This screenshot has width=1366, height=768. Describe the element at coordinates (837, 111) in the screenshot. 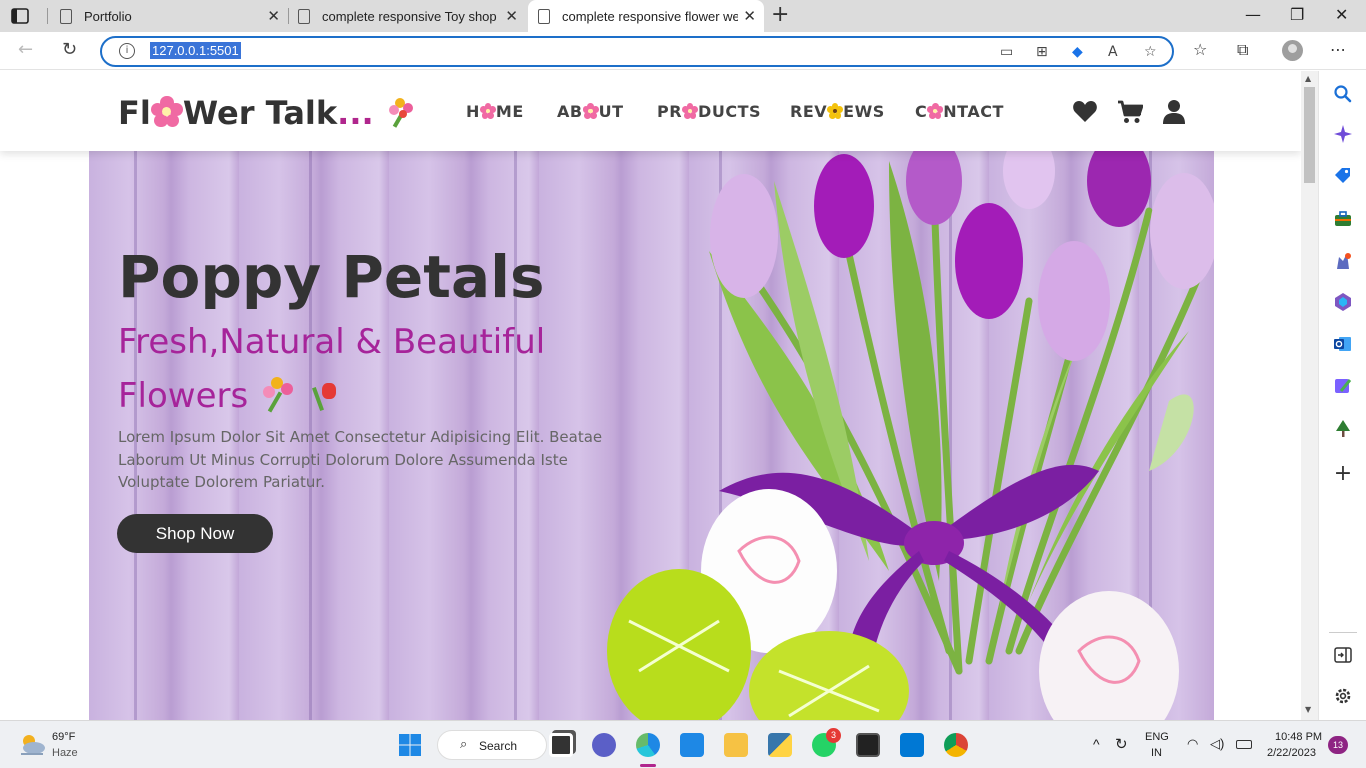

I see `nav-reviews: REV EWS` at that location.